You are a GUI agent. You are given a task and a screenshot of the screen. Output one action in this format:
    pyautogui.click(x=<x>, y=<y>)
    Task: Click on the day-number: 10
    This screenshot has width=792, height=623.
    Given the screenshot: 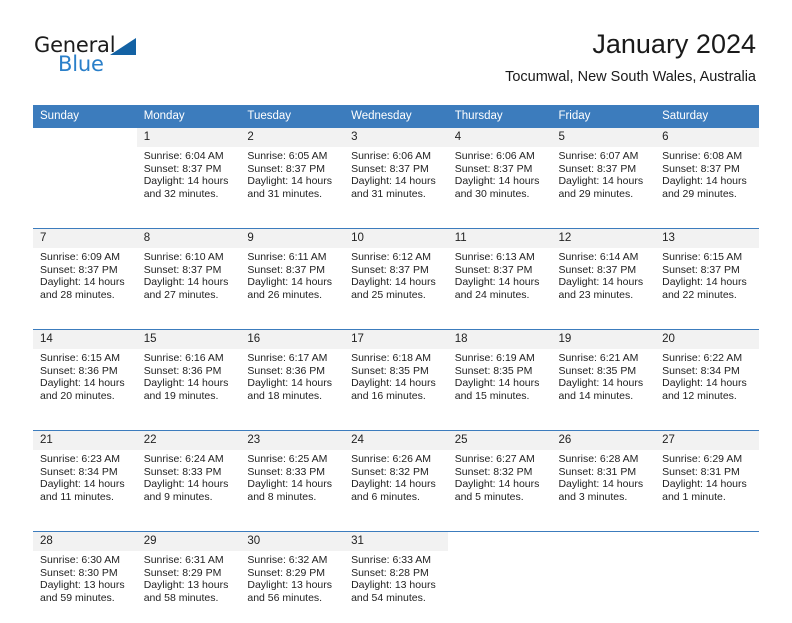 What is the action you would take?
    pyautogui.click(x=396, y=238)
    